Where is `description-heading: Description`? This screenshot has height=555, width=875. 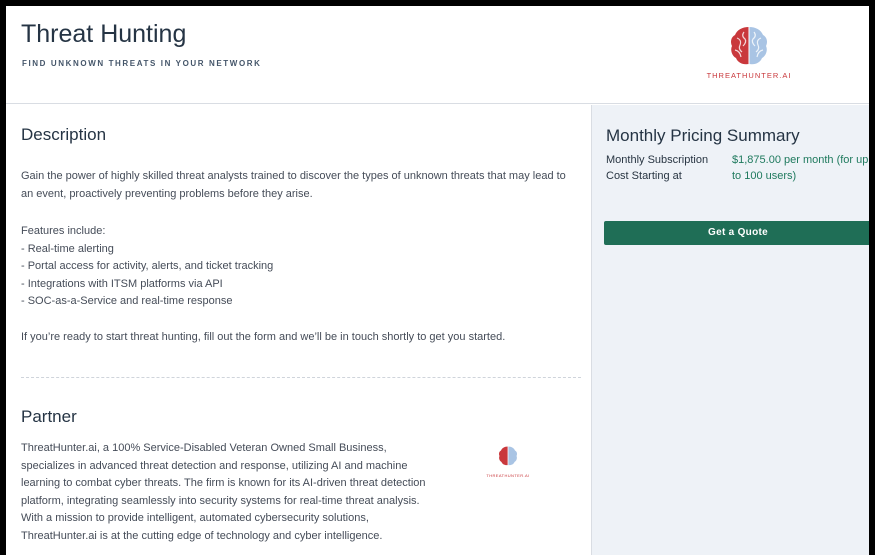
description-heading: Description is located at coordinates (64, 134).